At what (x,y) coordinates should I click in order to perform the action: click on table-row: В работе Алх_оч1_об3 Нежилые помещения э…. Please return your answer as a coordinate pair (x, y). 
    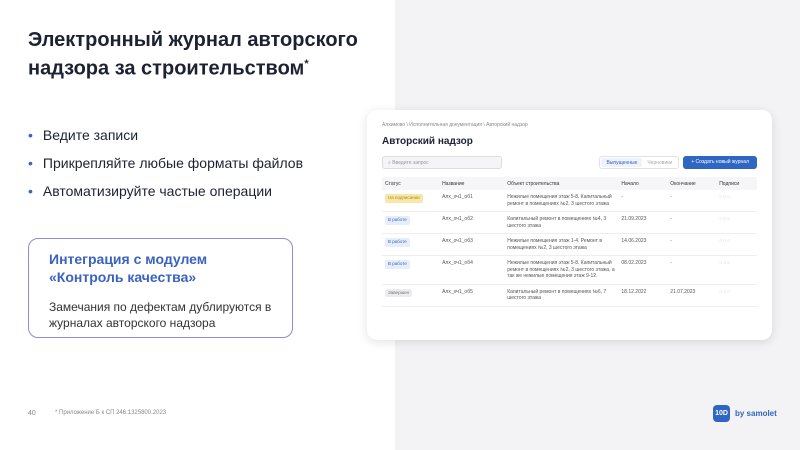
    Looking at the image, I should click on (569, 244).